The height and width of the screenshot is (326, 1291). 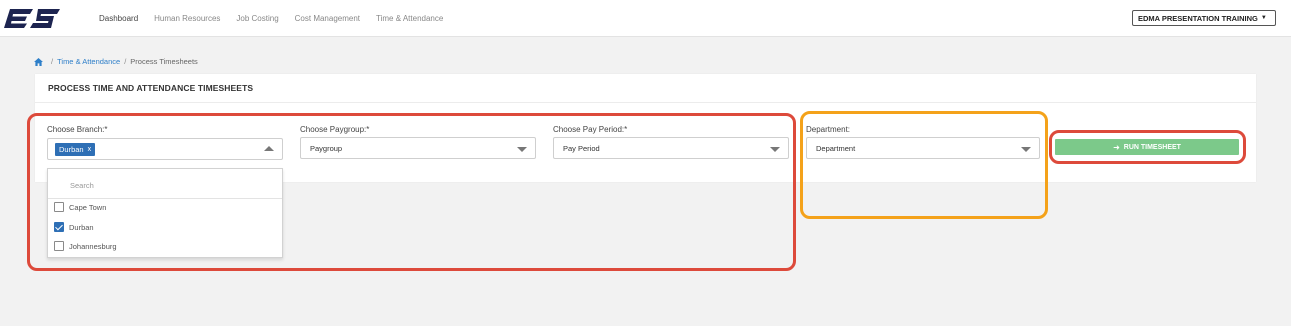 What do you see at coordinates (1116, 147) in the screenshot?
I see `arrow-right-icon: ➜` at bounding box center [1116, 147].